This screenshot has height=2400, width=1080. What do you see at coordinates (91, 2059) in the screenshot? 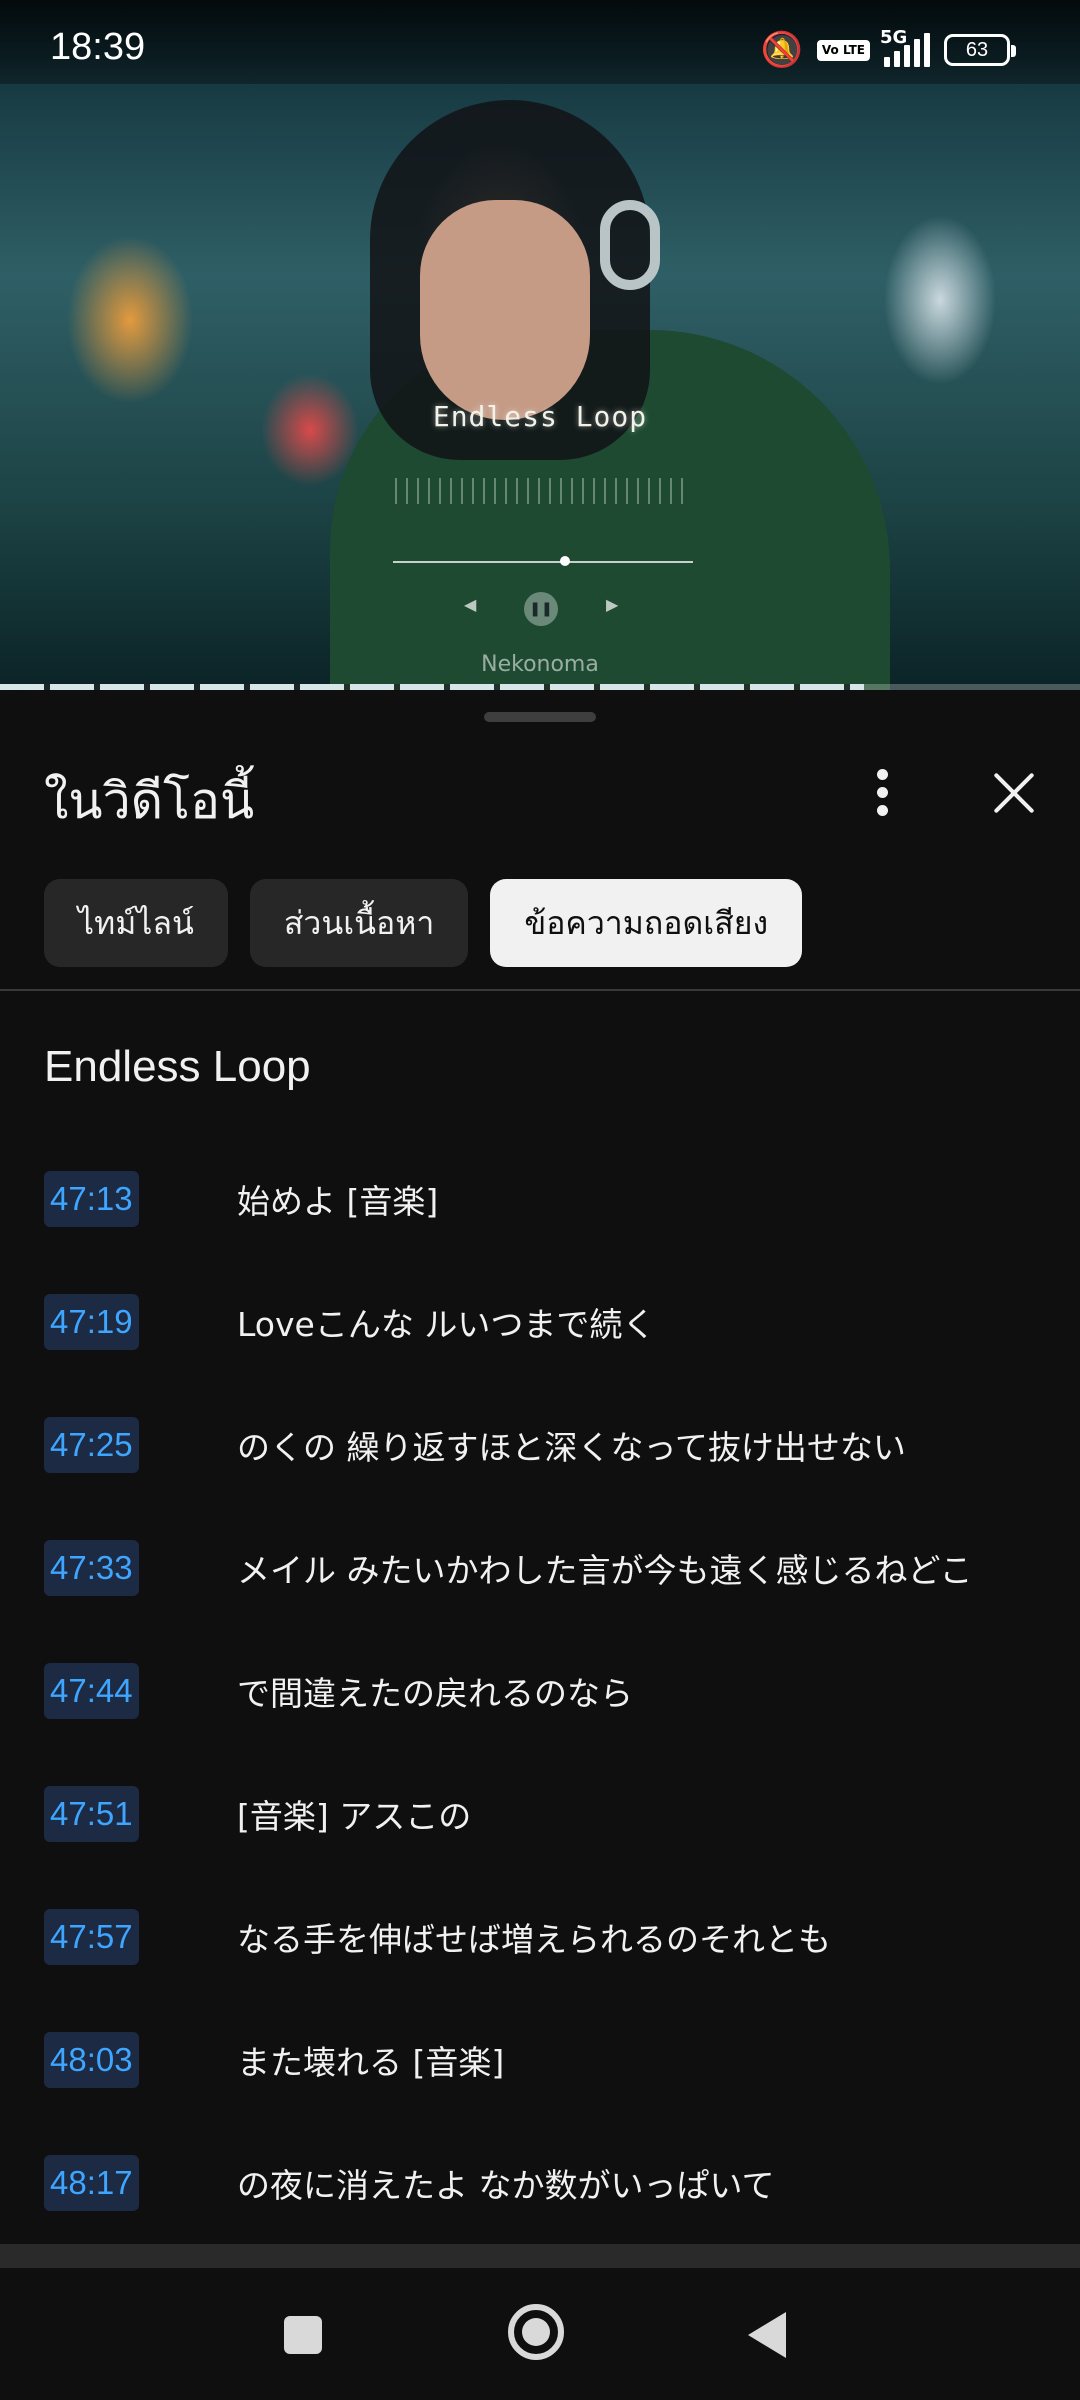
I see `transcript-timestamp: 48:03` at bounding box center [91, 2059].